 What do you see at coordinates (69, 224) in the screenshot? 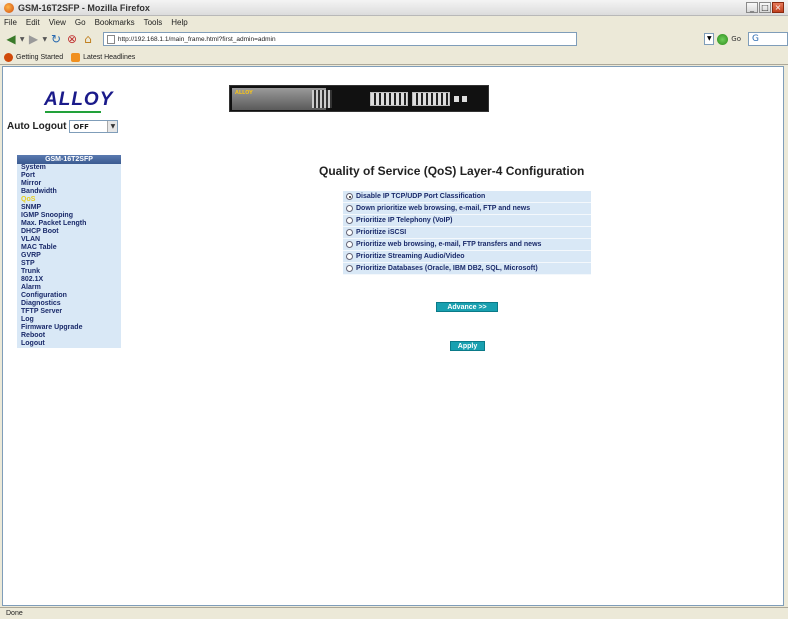
I see `sidebar-item-max-packet-length: Max. Packet Length` at bounding box center [69, 224].